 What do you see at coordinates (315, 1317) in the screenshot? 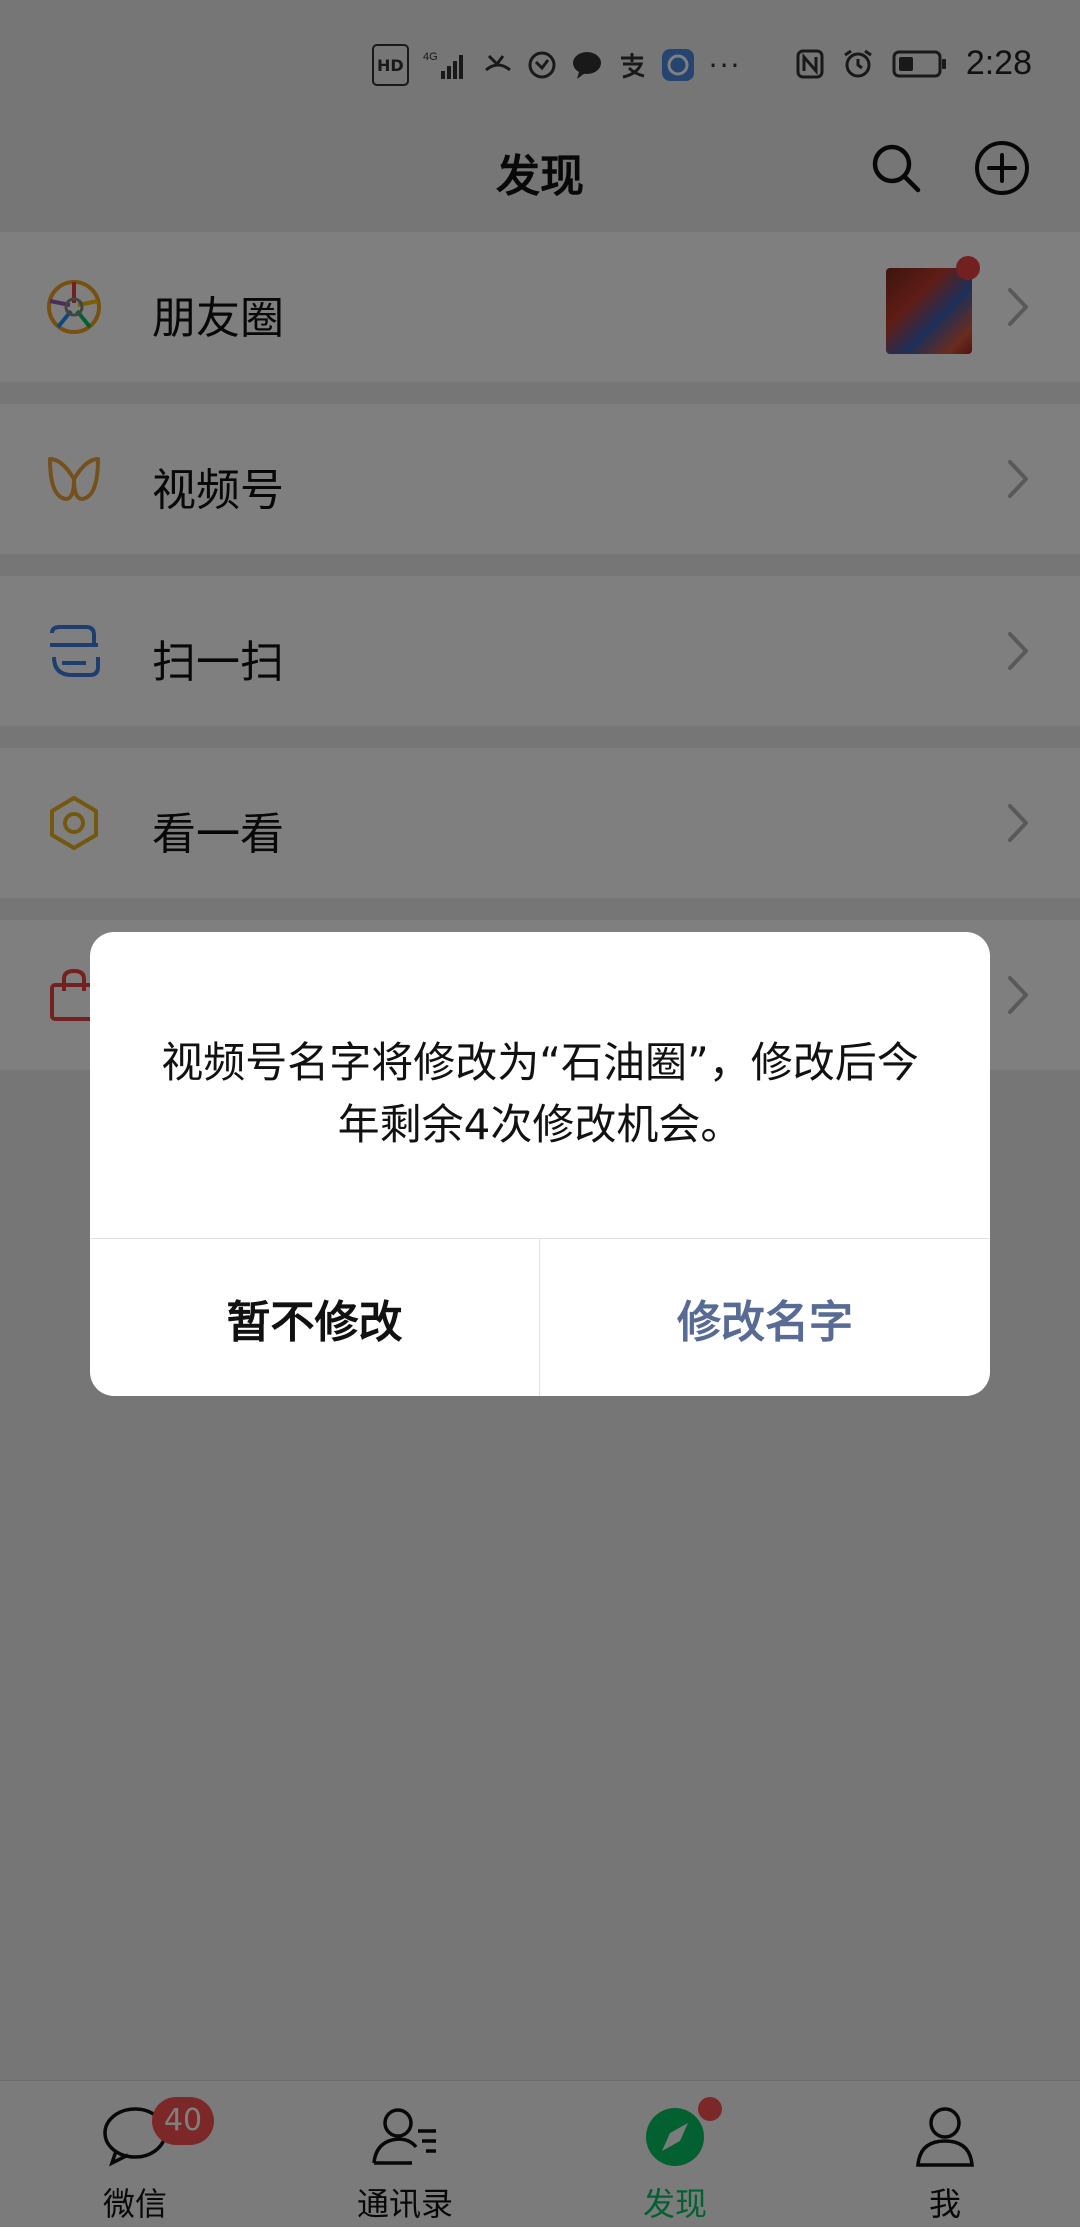
I see `cancel-button: 暂不修改` at bounding box center [315, 1317].